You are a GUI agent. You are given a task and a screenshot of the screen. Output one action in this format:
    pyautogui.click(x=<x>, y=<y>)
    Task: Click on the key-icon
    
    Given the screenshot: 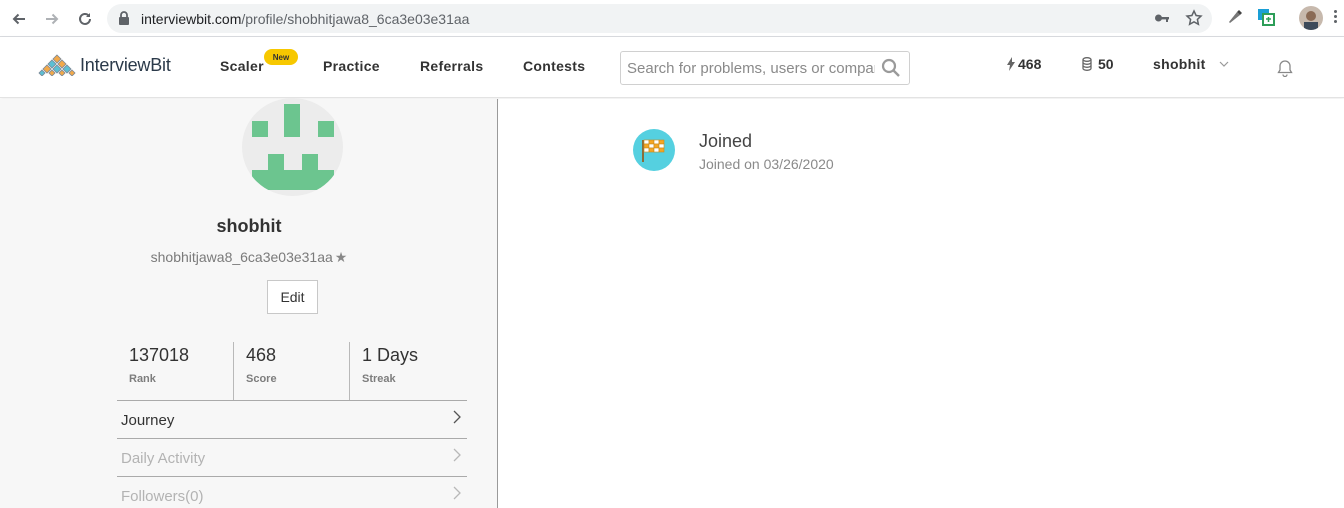 What is the action you would take?
    pyautogui.click(x=1162, y=20)
    